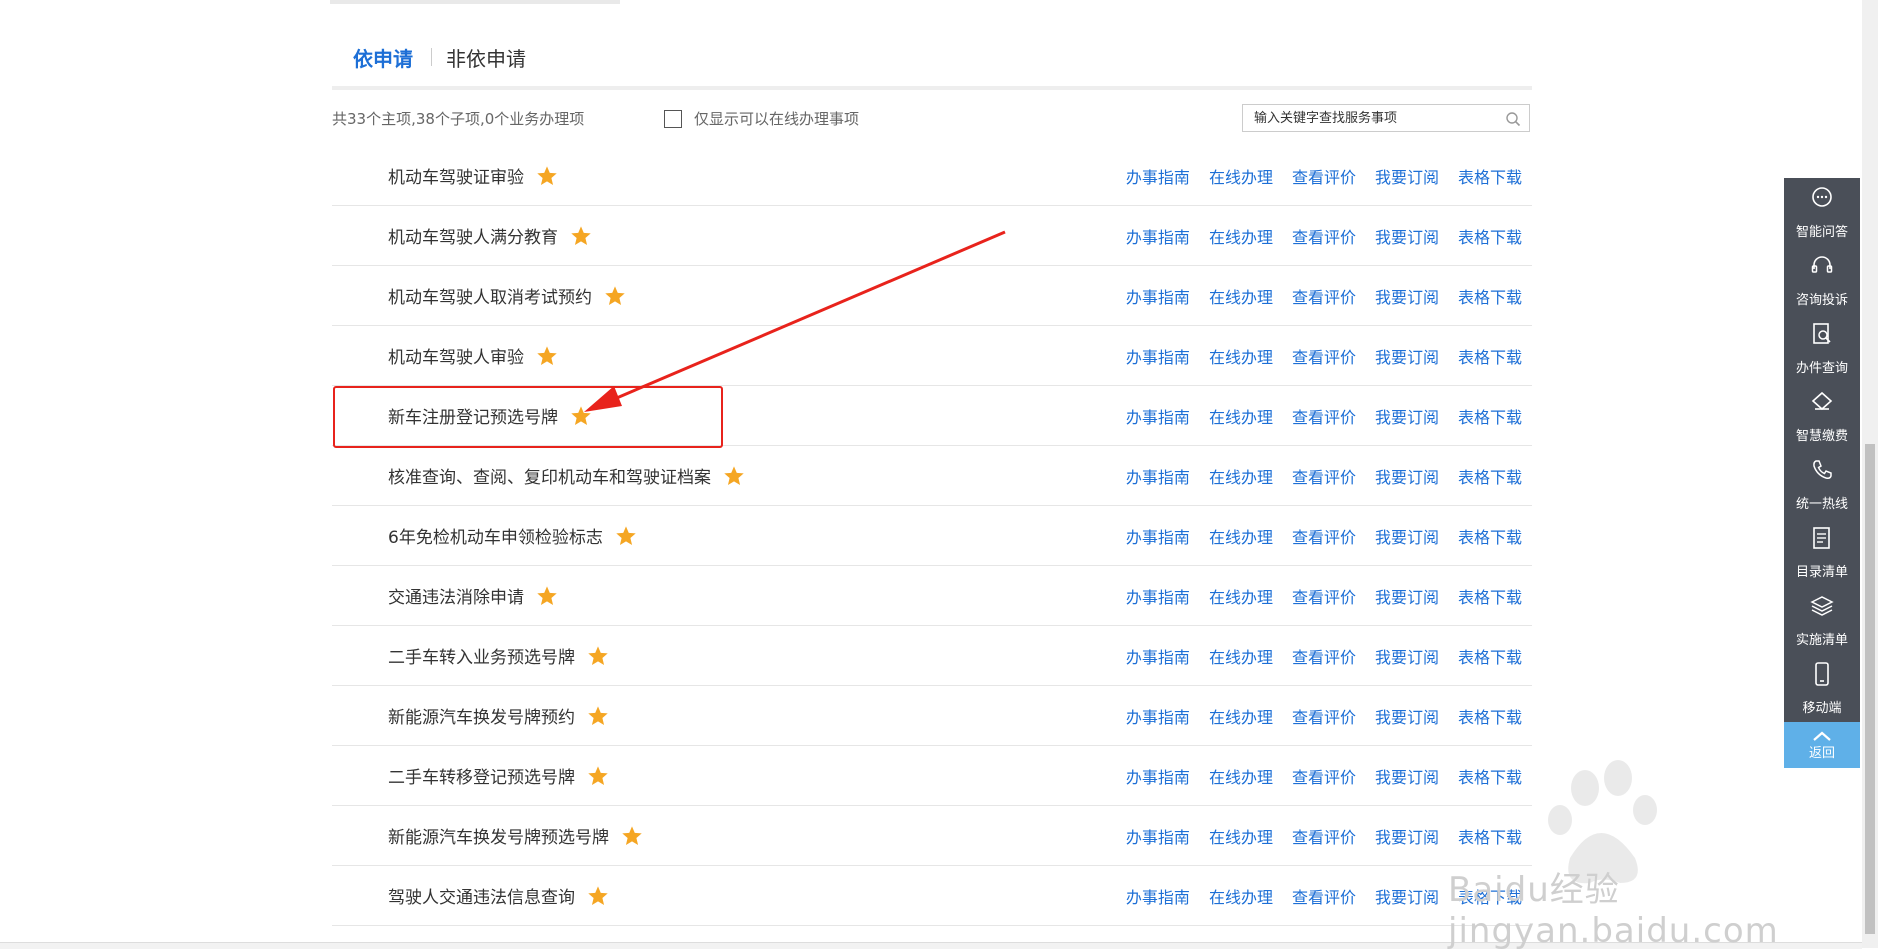  Describe the element at coordinates (1822, 688) in the screenshot. I see `sidebar-item-mobile: 移动端` at that location.